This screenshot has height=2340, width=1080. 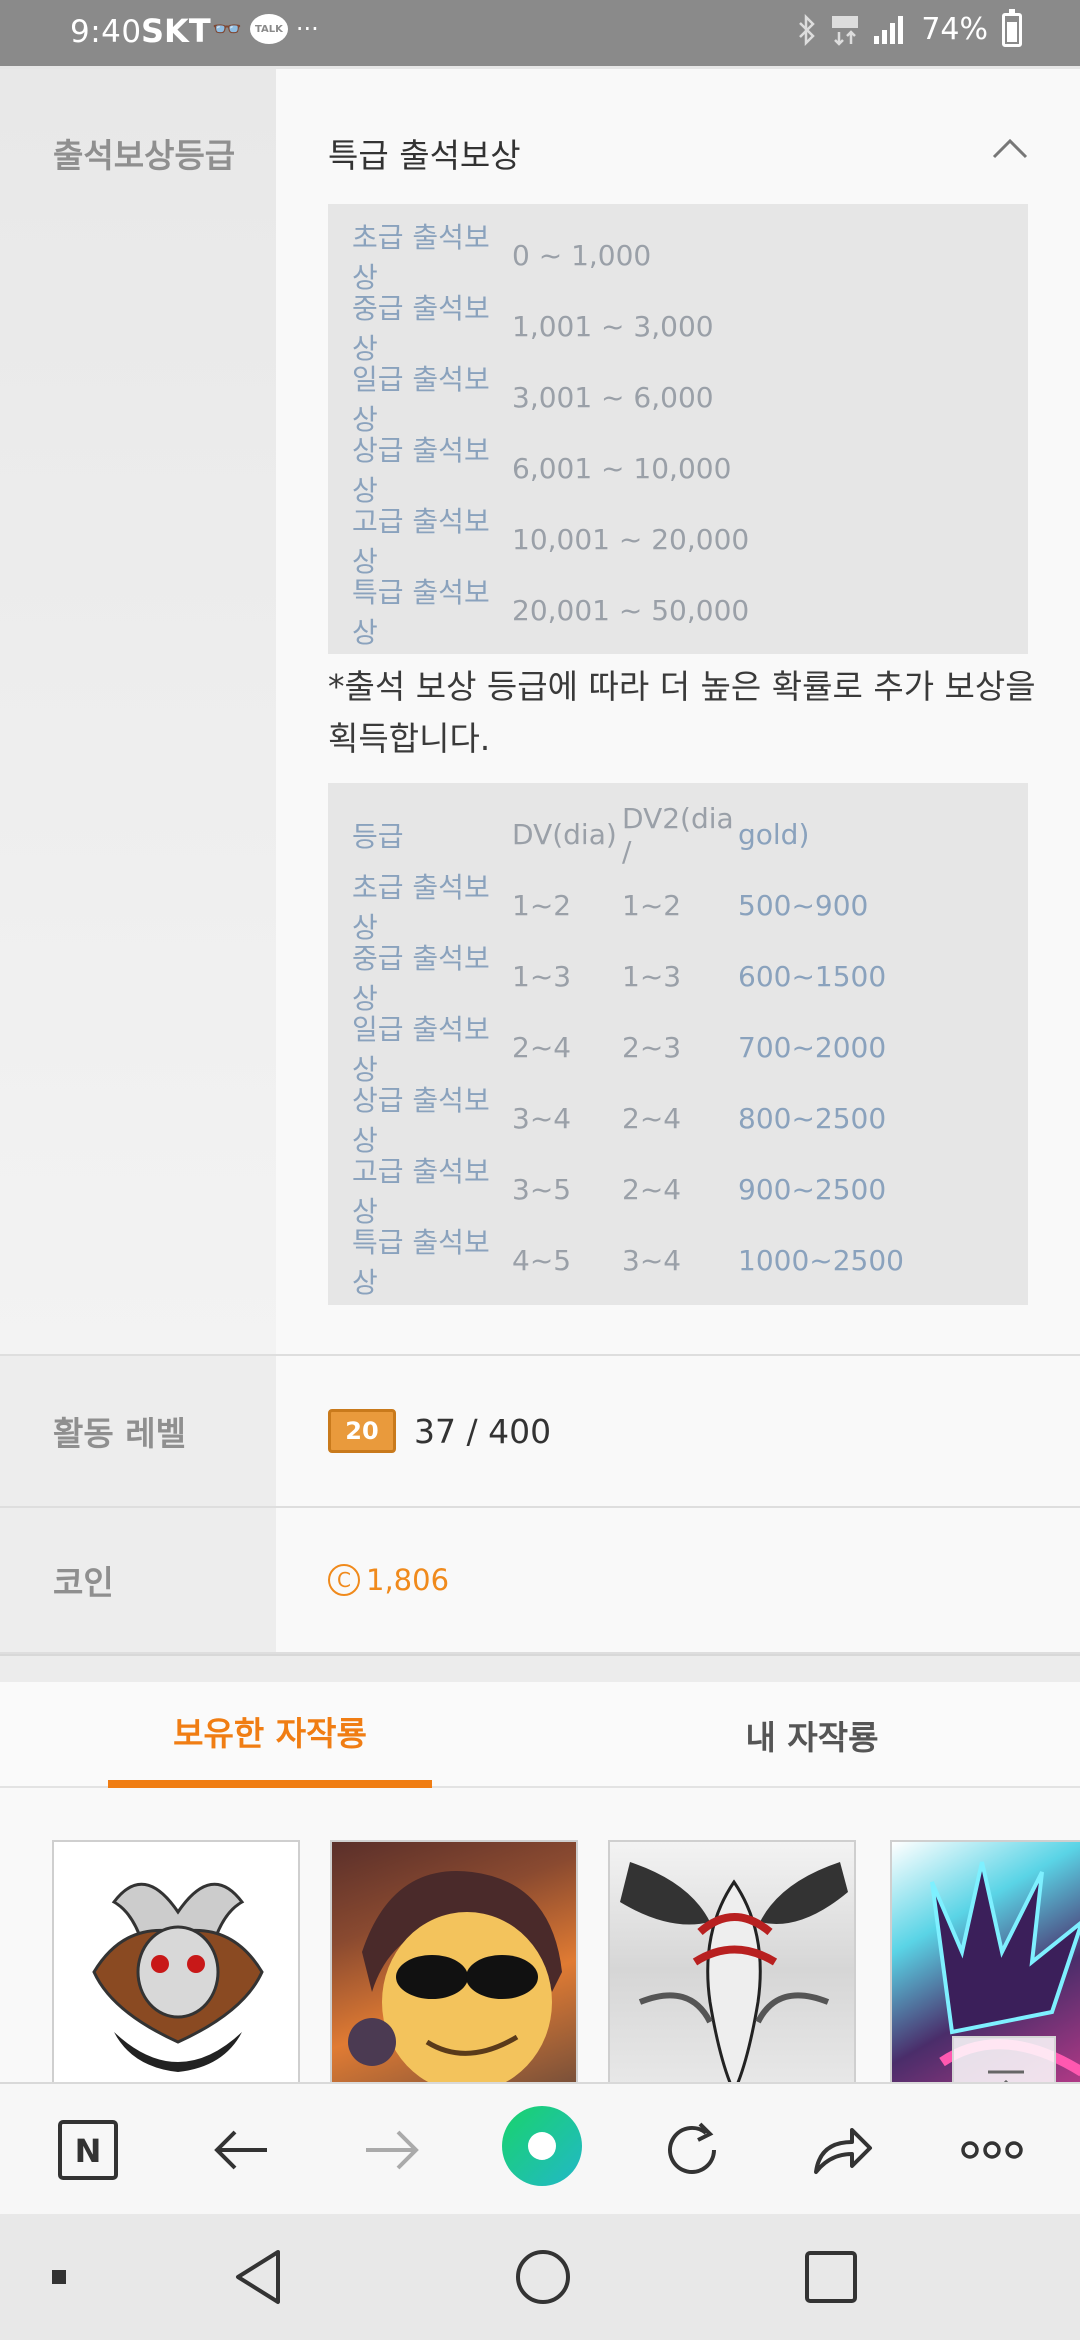 What do you see at coordinates (259, 2277) in the screenshot?
I see `nav-back-icon` at bounding box center [259, 2277].